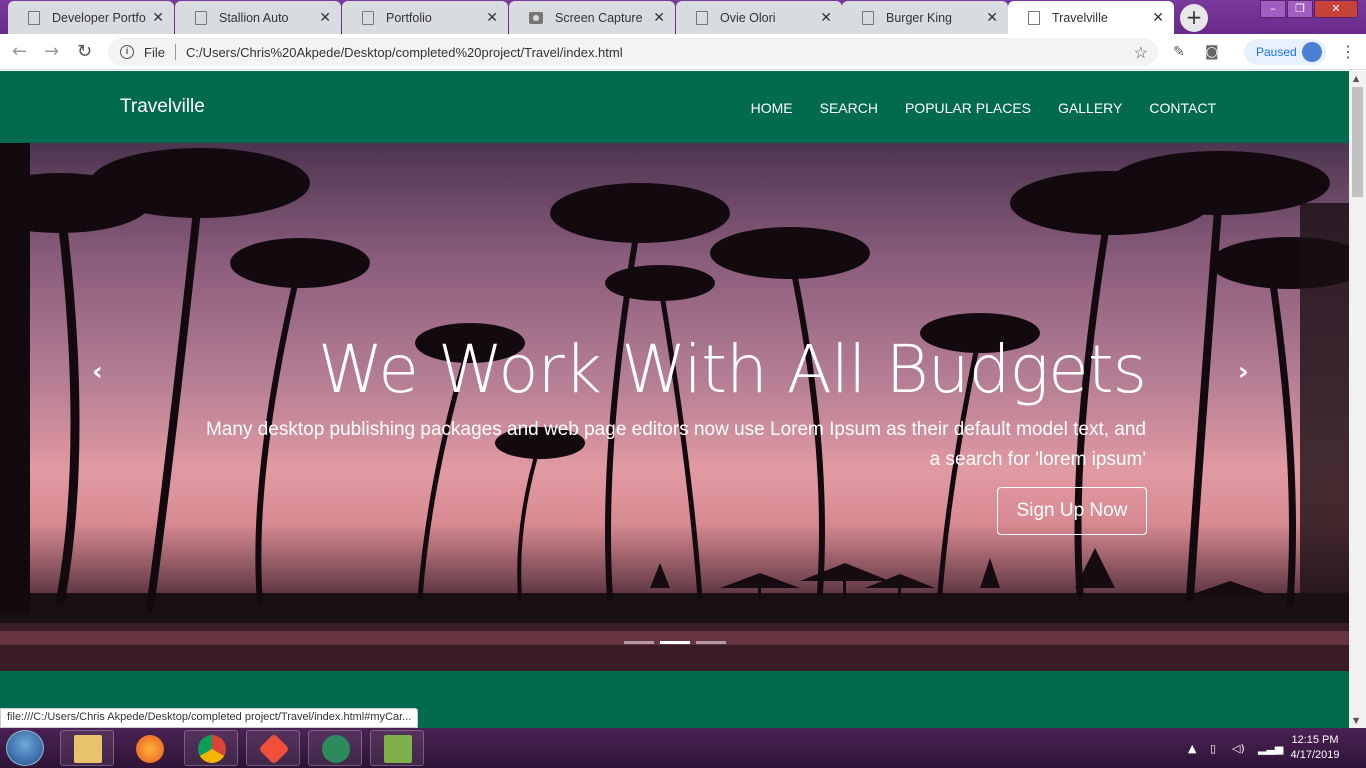  I want to click on profile-button: Paused, so click(1285, 52).